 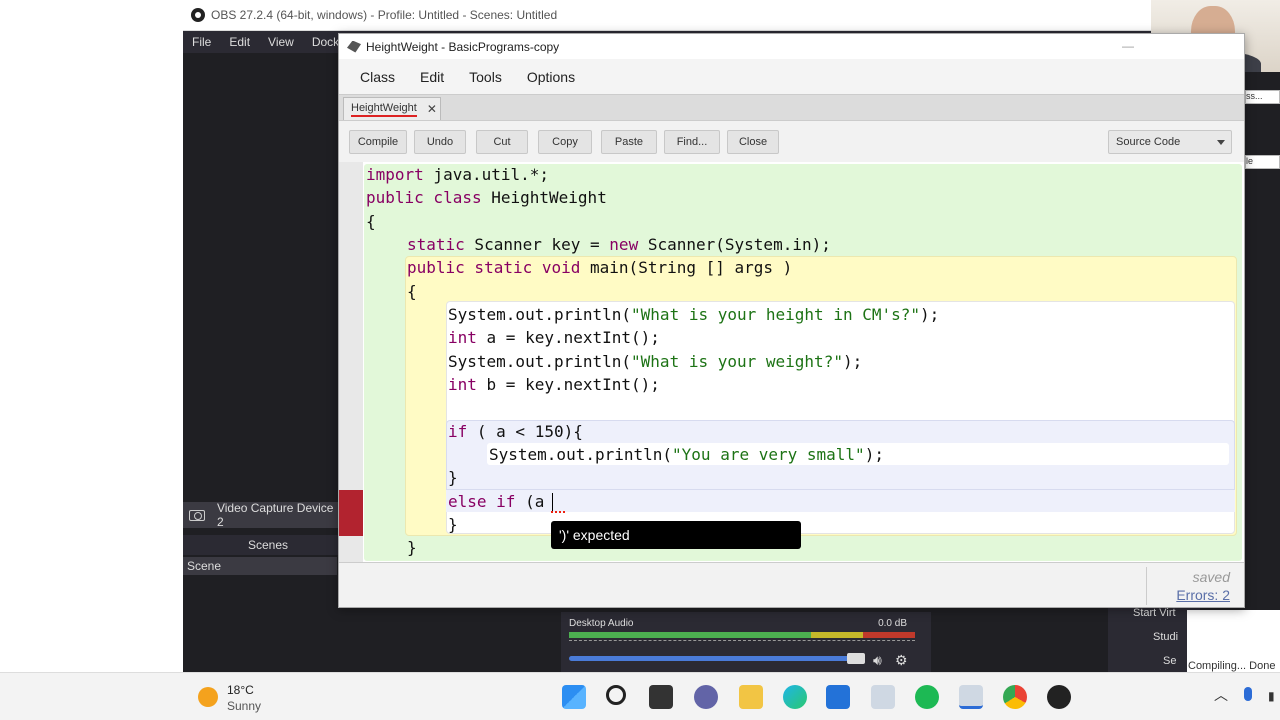 I want to click on windows-start-icon, so click(x=574, y=697).